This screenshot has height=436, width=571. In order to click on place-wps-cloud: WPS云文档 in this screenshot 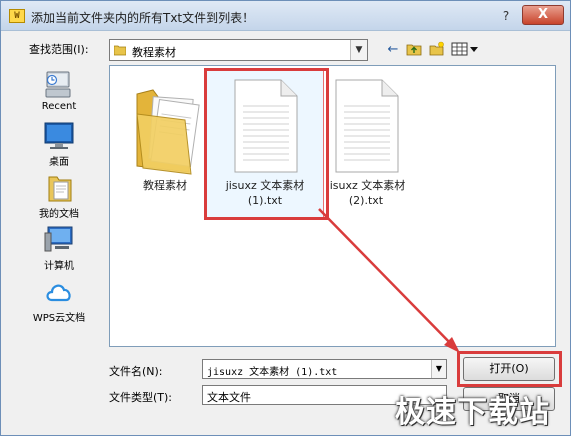, I will do `click(59, 300)`.